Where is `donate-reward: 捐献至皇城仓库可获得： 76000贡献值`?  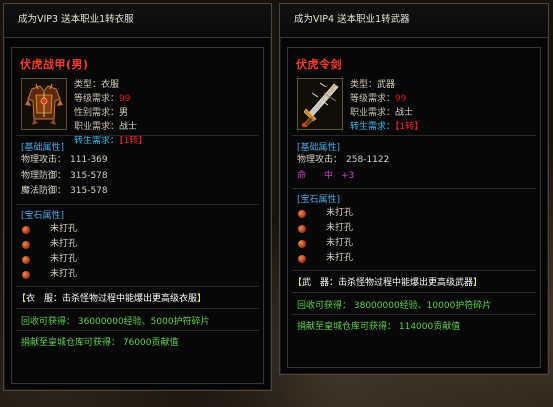 donate-reward: 捐献至皇城仓库可获得： 76000贡献值 is located at coordinates (100, 343).